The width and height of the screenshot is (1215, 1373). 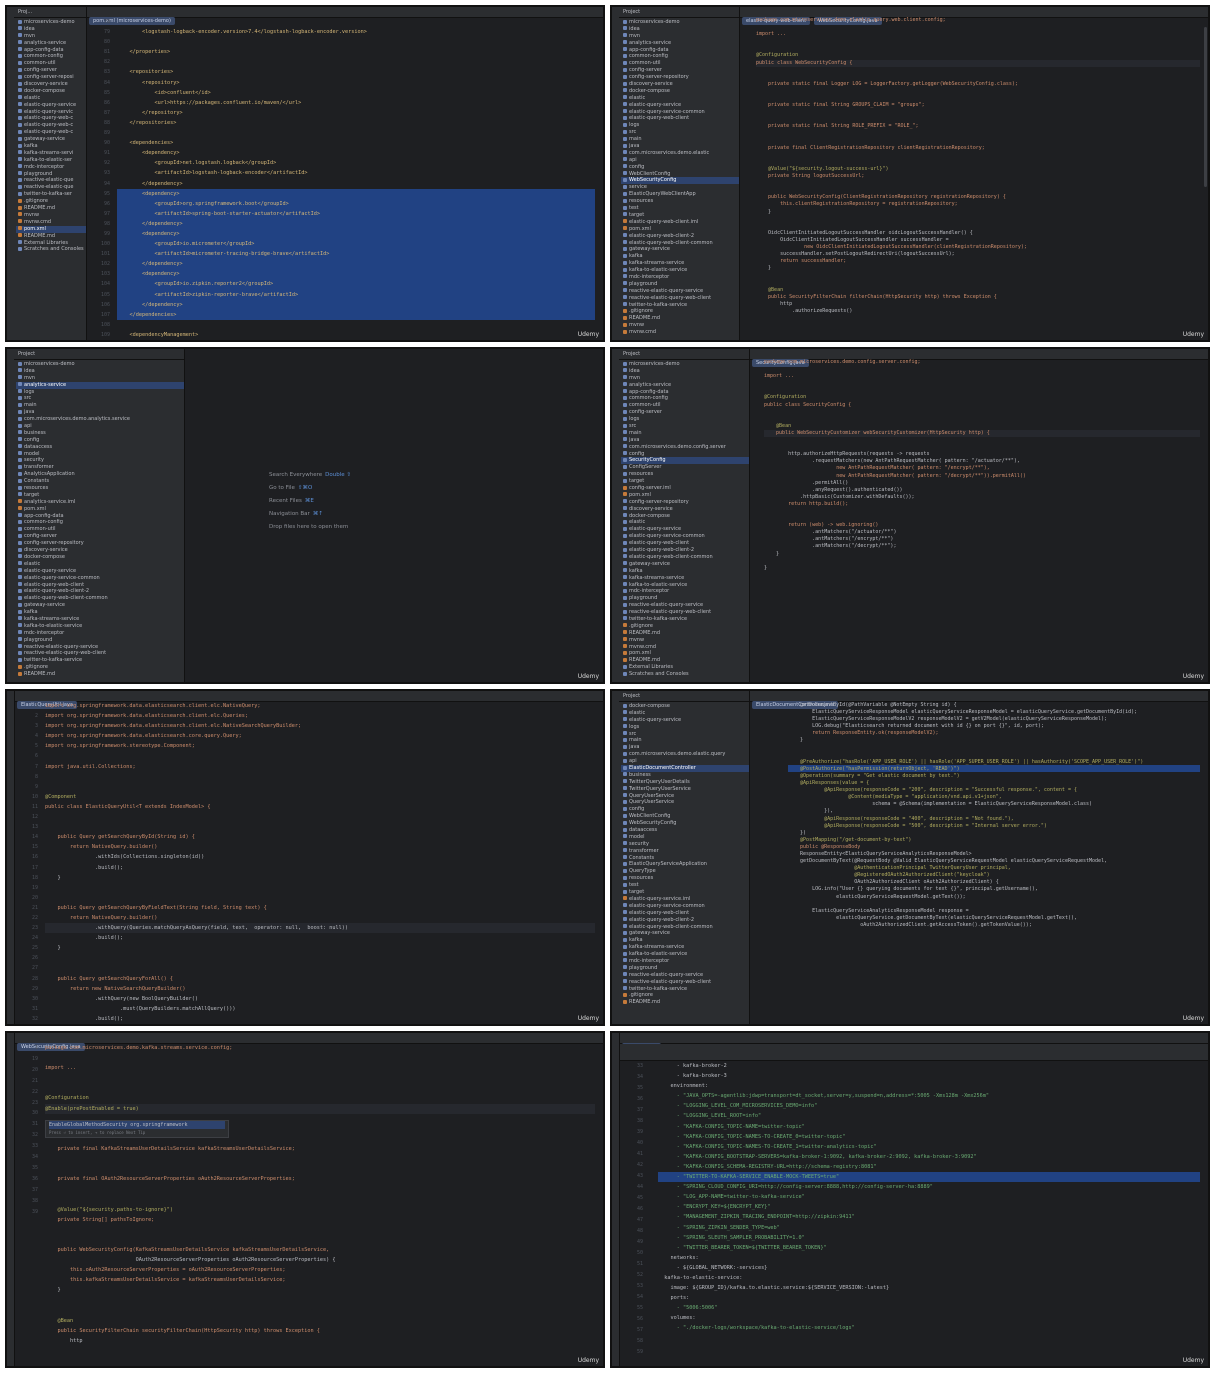 I want to click on tree-item: WebSecurityConfig, so click(x=680, y=181).